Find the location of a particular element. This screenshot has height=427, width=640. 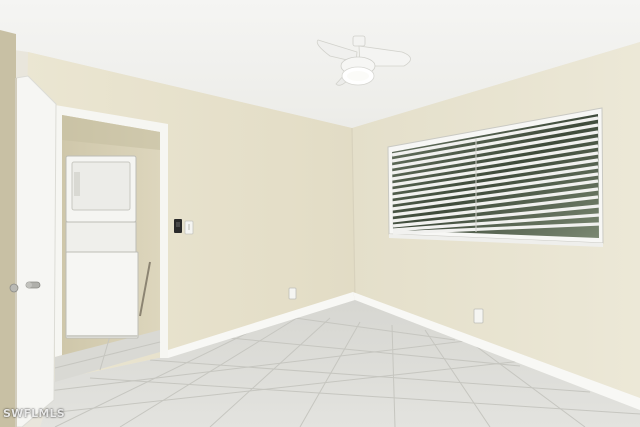

door is located at coordinates (36, 251).